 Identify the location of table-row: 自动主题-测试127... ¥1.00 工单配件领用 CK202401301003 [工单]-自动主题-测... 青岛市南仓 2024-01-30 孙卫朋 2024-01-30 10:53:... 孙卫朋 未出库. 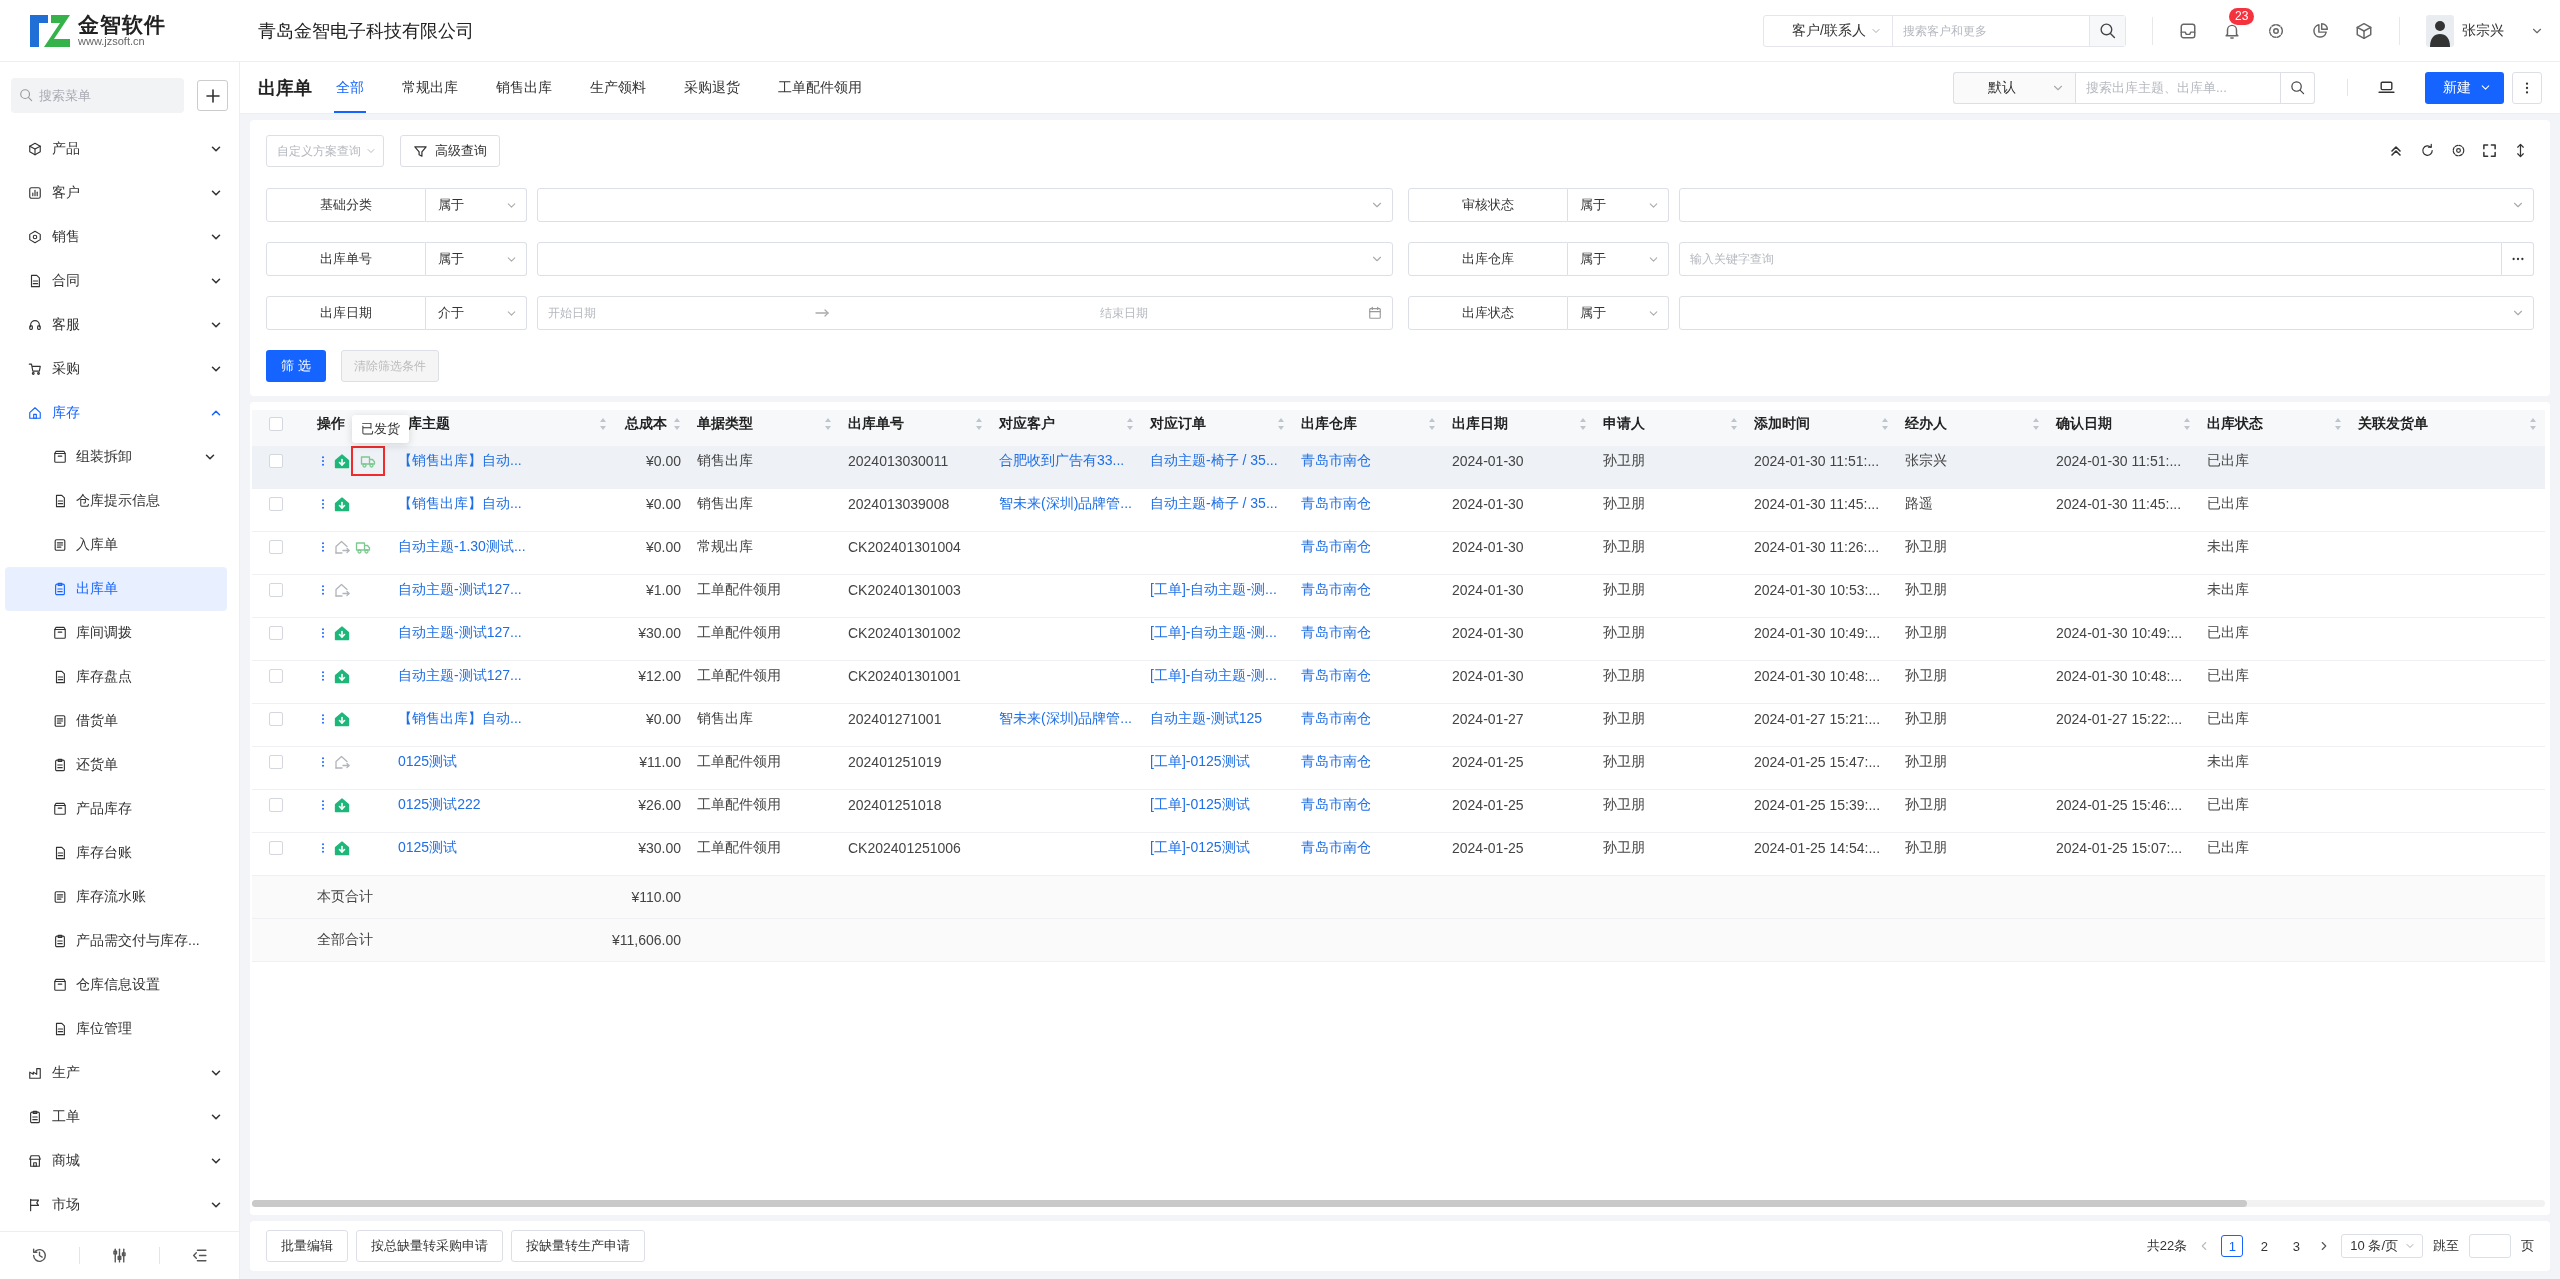
(1398, 596).